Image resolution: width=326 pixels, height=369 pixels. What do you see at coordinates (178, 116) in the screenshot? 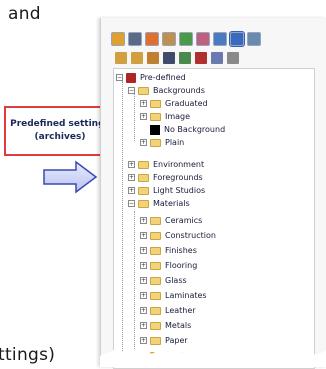
I see `tree-node-label: Image` at bounding box center [178, 116].